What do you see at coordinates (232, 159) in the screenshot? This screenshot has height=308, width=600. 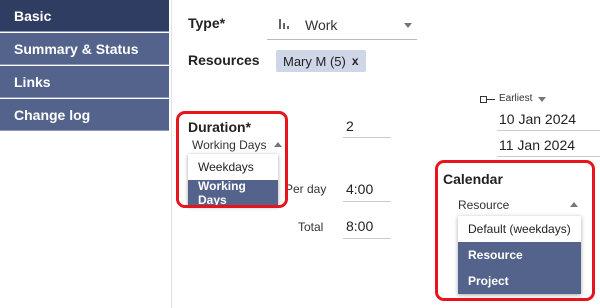 I see `duration-highlight-box` at bounding box center [232, 159].